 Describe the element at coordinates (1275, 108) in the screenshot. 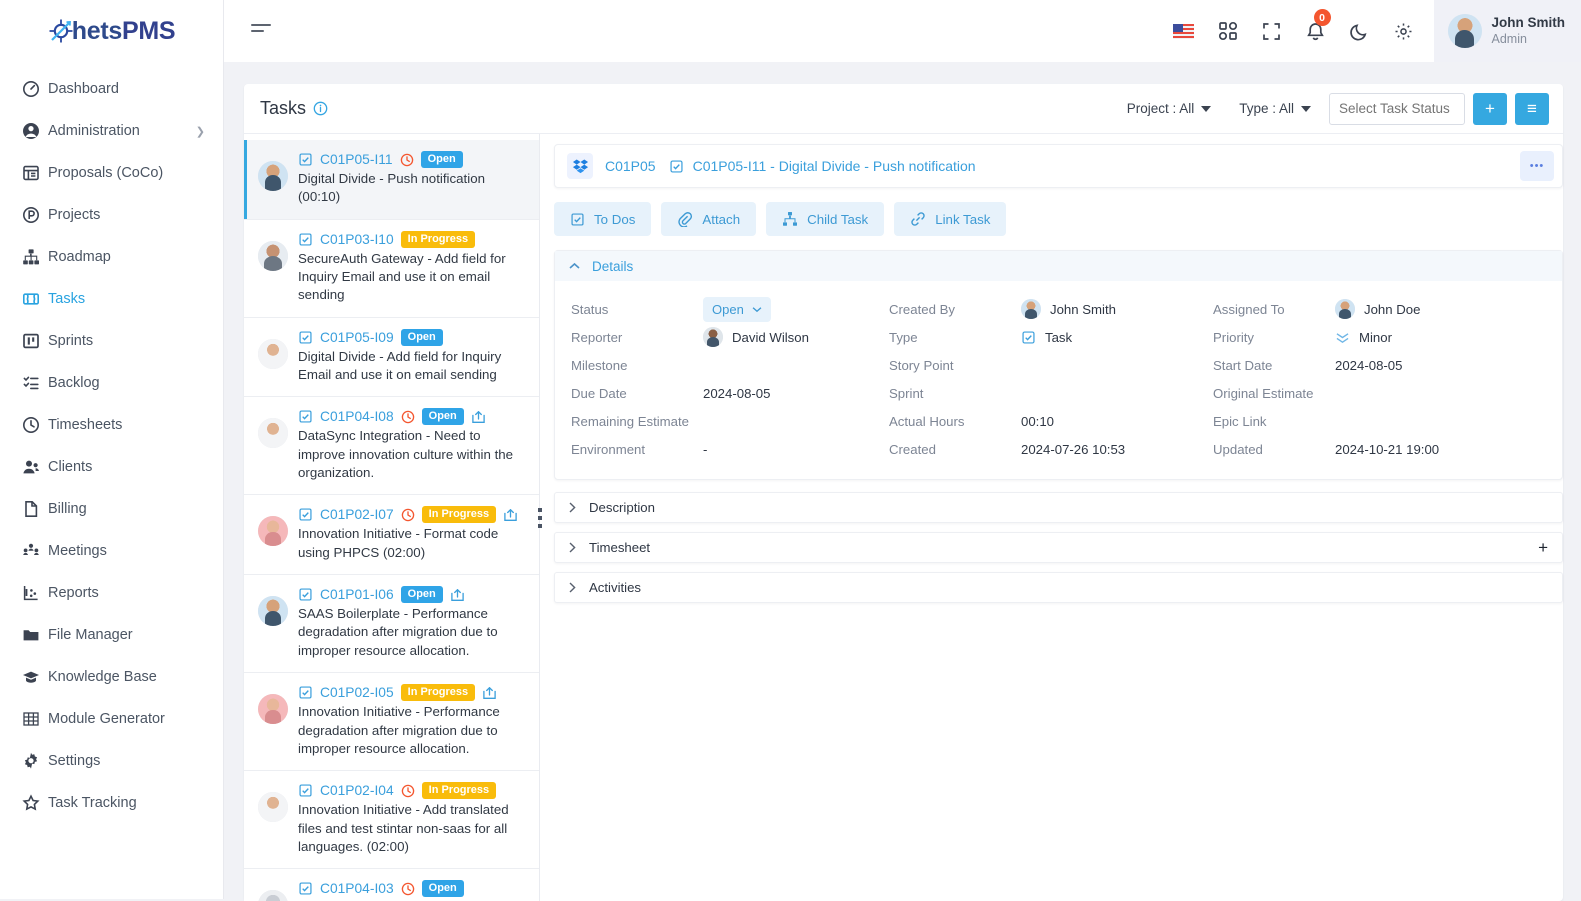

I see `type-filter-dropdown: Type : All` at that location.